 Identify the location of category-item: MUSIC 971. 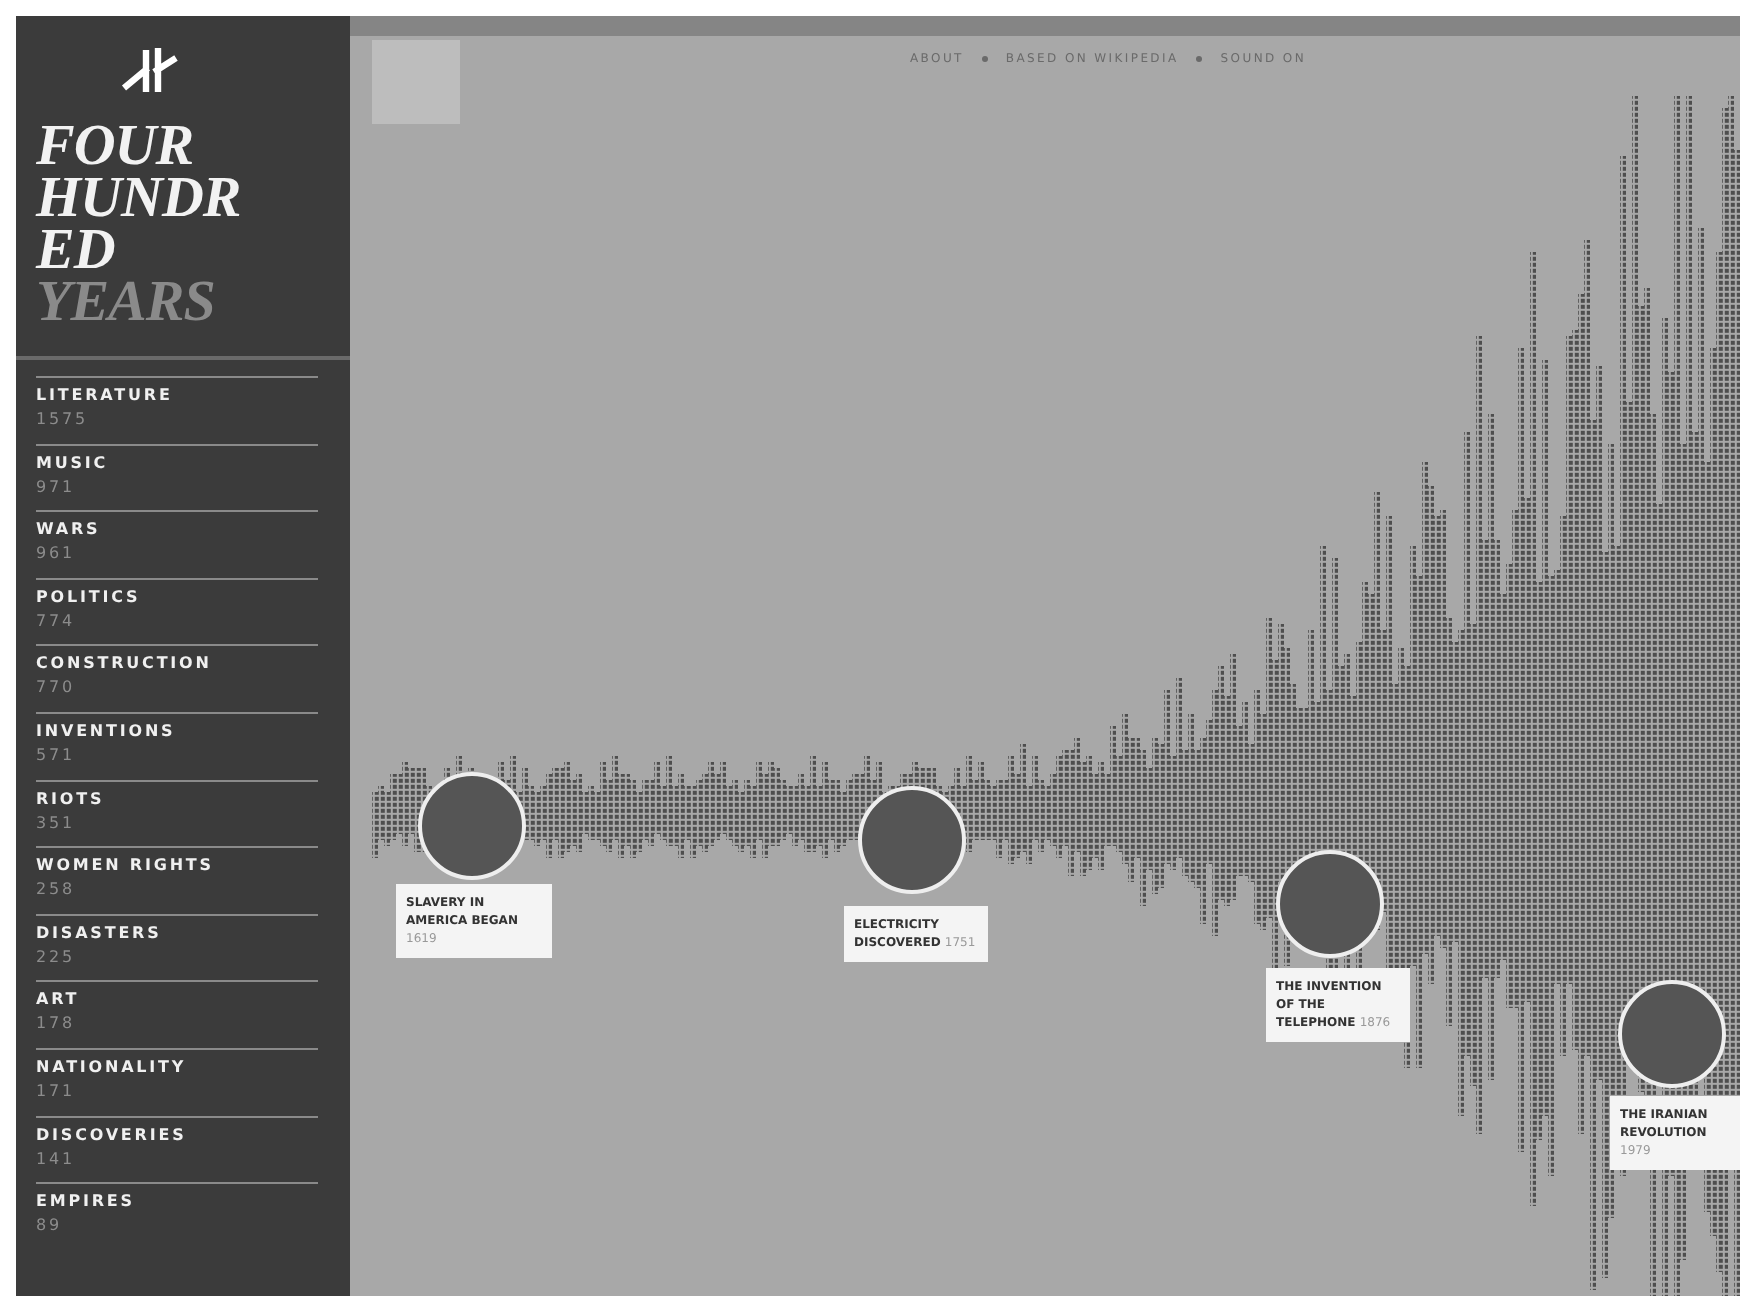
(177, 477).